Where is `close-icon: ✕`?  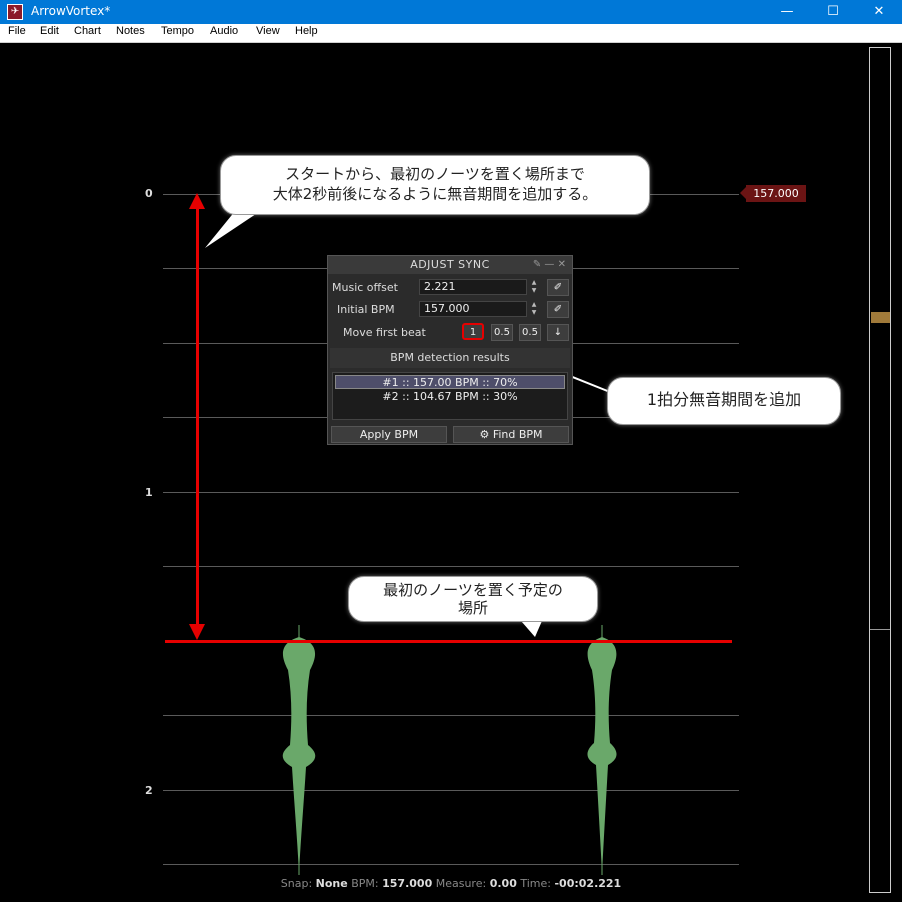
close-icon: ✕ is located at coordinates (562, 264).